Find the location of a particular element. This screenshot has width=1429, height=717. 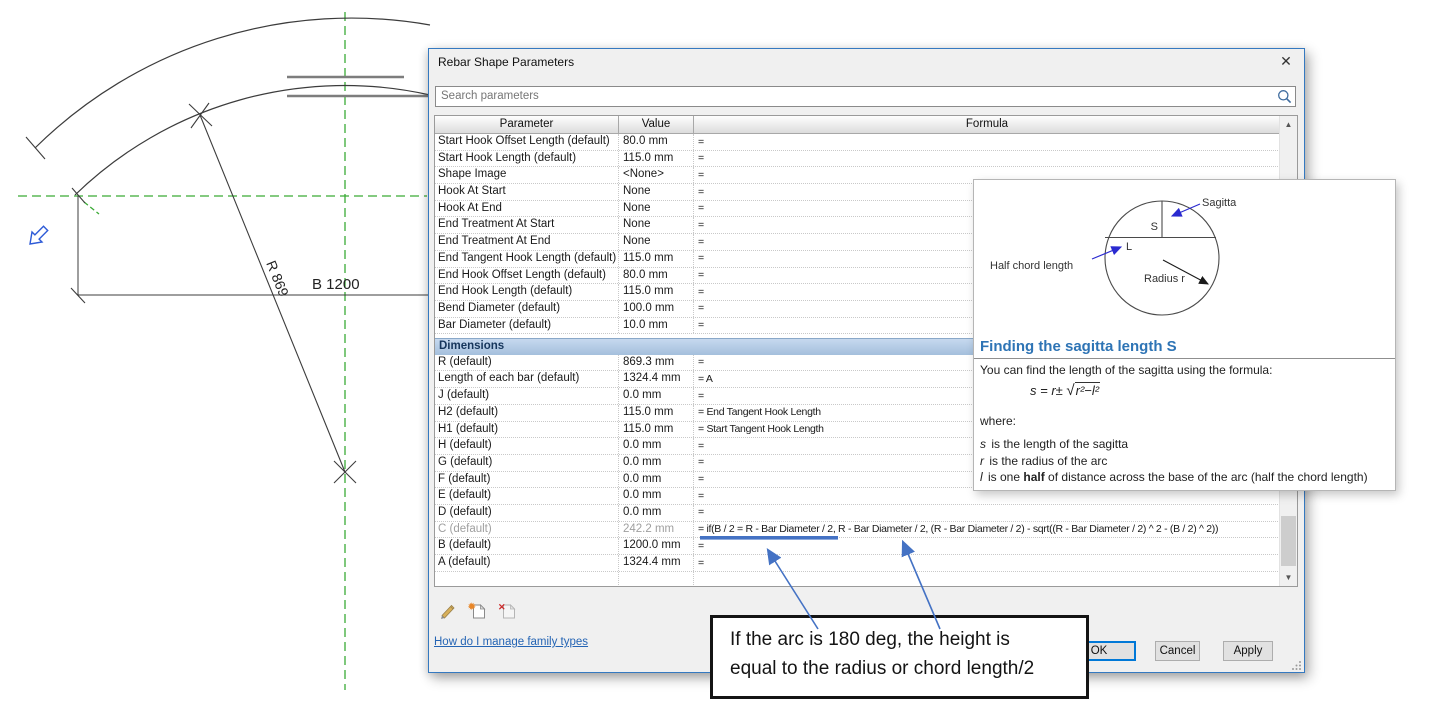

radius-line is located at coordinates (272, 293).